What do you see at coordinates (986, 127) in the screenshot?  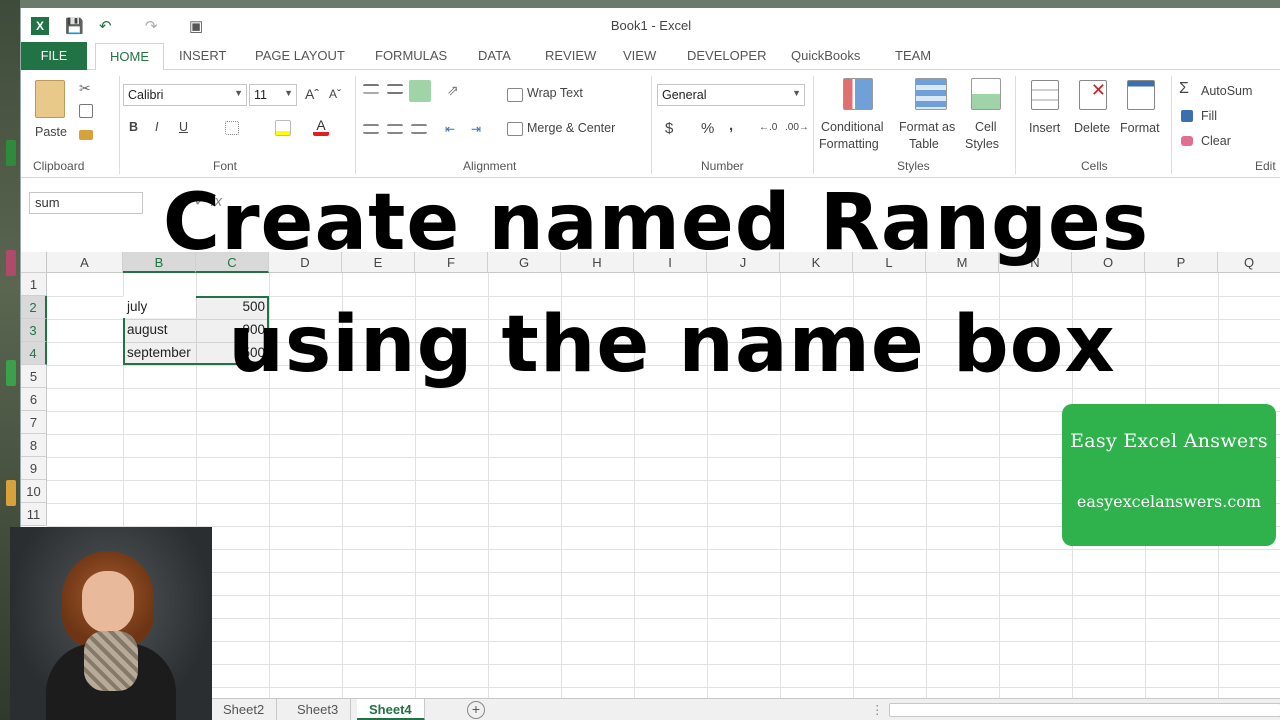 I see `cell-styles-line1: Cell` at bounding box center [986, 127].